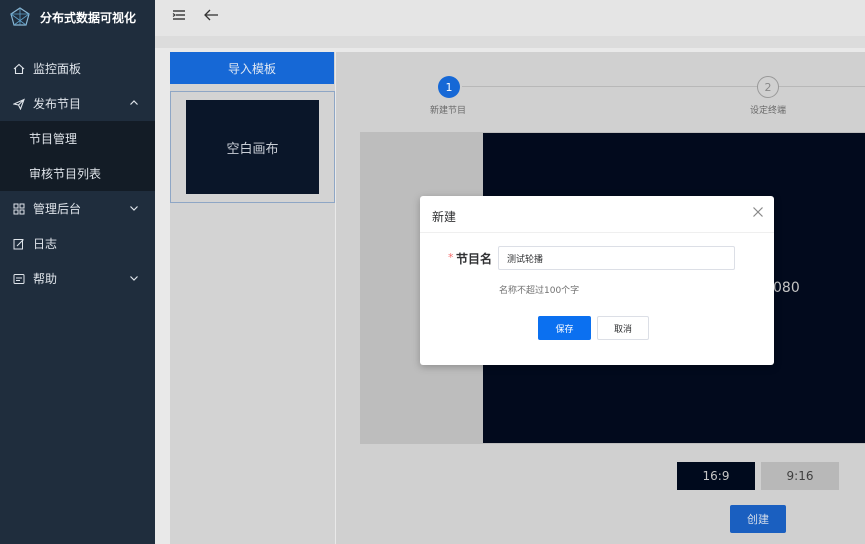 The height and width of the screenshot is (544, 865). What do you see at coordinates (134, 102) in the screenshot?
I see `chevron-up-icon` at bounding box center [134, 102].